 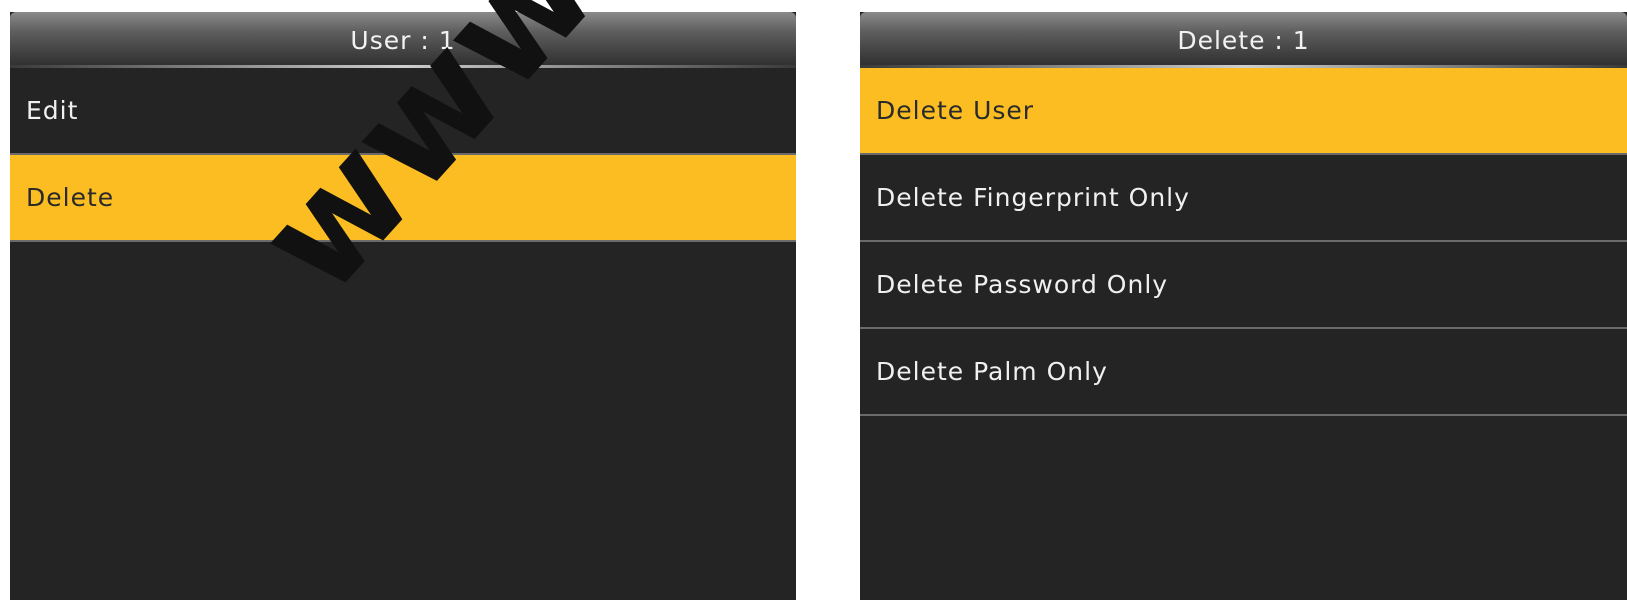 What do you see at coordinates (1243, 111) in the screenshot?
I see `menu-item-delete-user: Delete User` at bounding box center [1243, 111].